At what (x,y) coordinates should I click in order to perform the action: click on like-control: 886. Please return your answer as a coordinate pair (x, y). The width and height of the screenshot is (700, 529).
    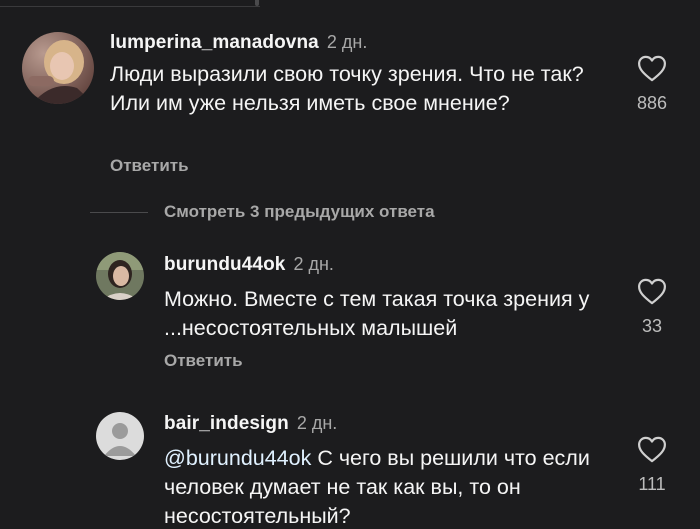
    Looking at the image, I should click on (652, 84).